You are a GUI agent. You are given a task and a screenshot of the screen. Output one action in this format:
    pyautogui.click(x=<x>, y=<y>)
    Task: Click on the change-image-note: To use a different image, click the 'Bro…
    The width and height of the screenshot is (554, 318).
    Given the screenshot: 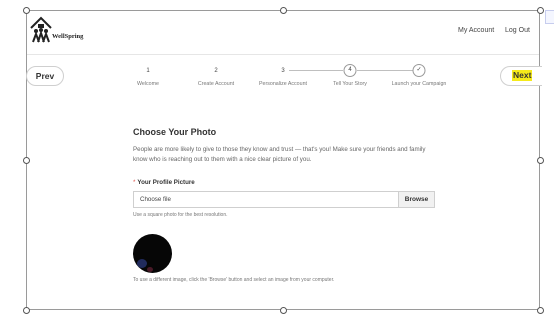 What is the action you would take?
    pyautogui.click(x=234, y=280)
    